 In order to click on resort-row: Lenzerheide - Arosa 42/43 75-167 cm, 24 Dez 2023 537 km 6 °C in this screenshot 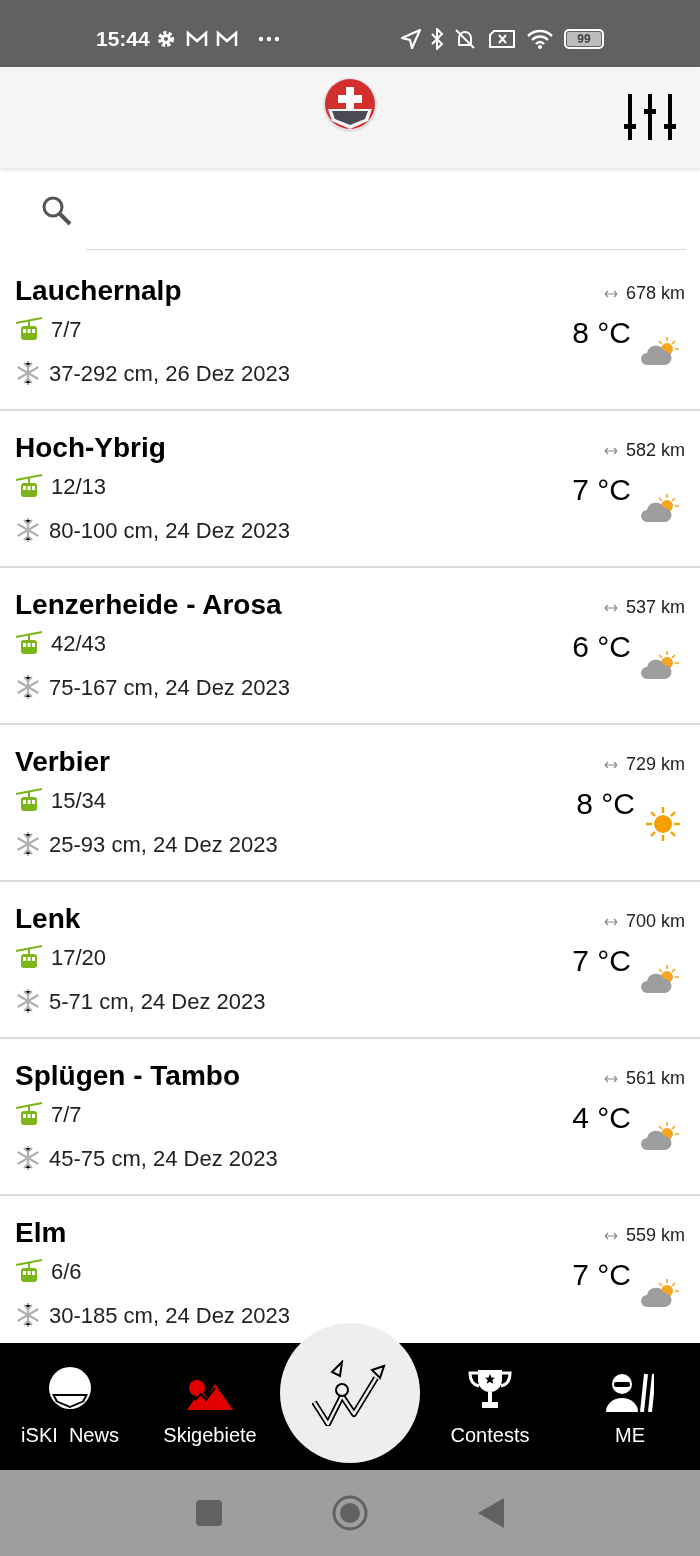, I will do `click(350, 646)`.